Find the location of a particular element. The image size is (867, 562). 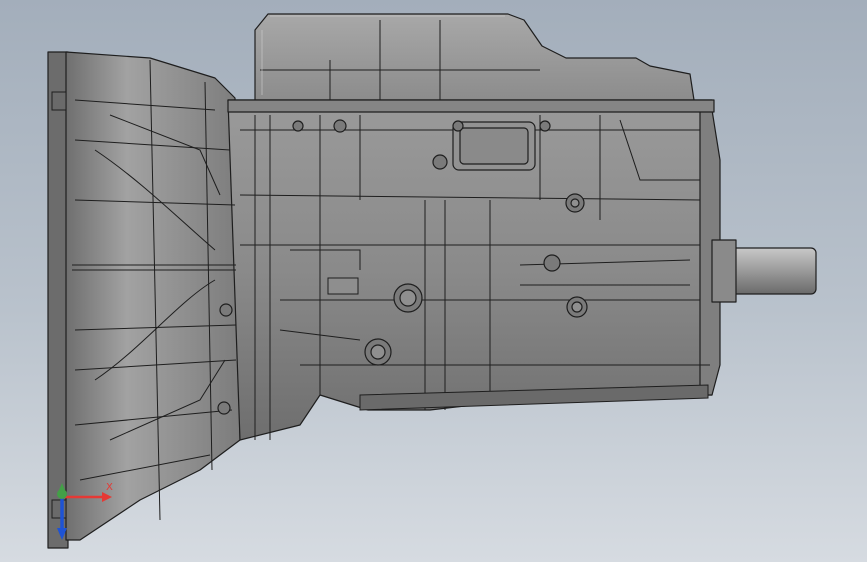

x-axis-label: X is located at coordinates (109, 487).